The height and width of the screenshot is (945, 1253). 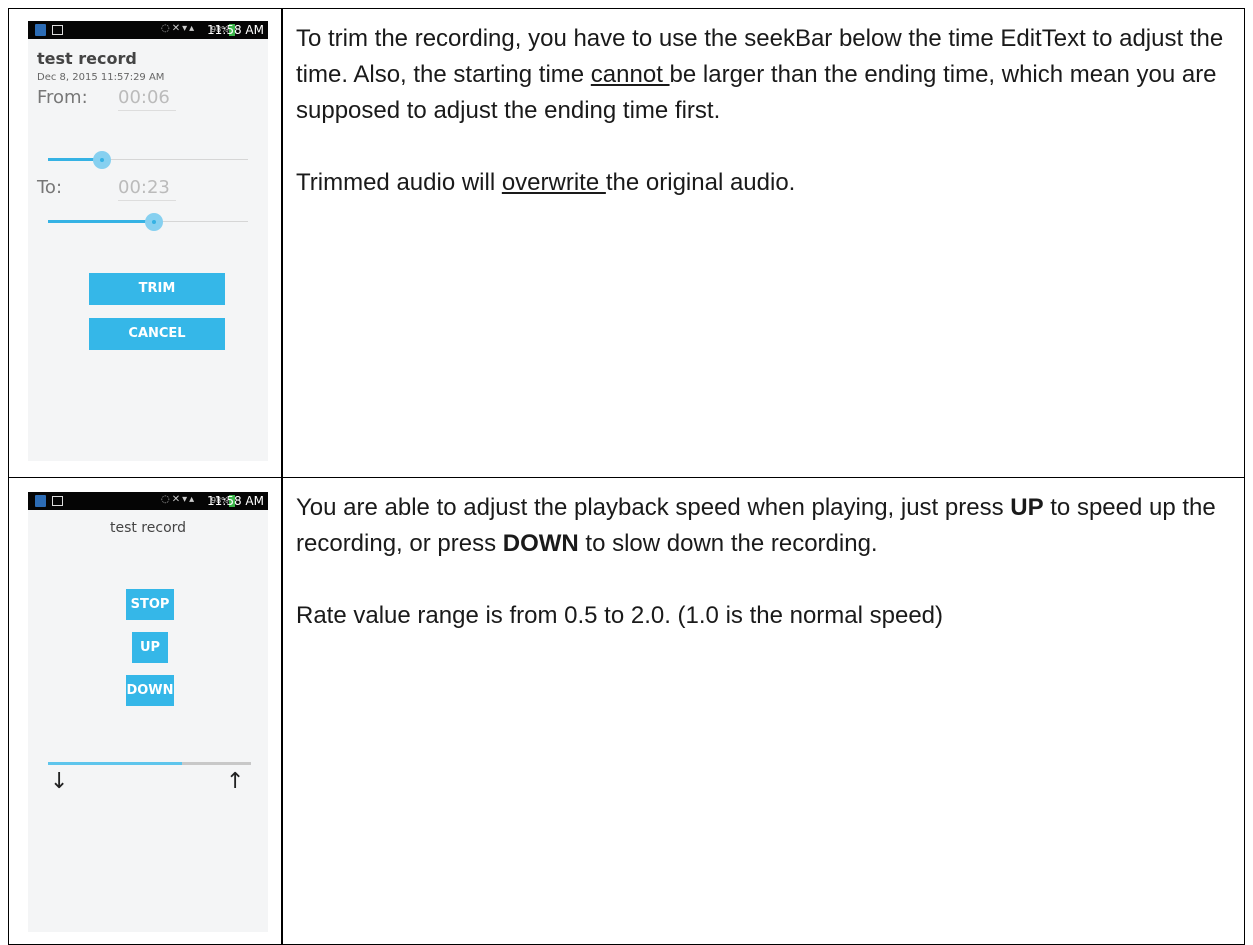 I want to click on text-run: to slow down the recording., so click(x=728, y=543).